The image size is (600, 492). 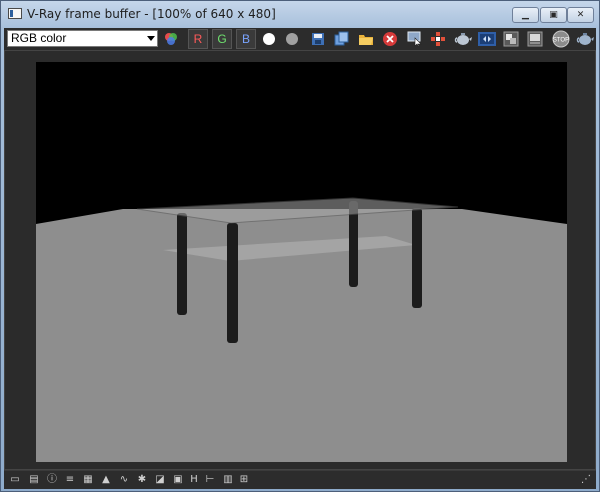 I want to click on display-icon: ▭, so click(x=15, y=480).